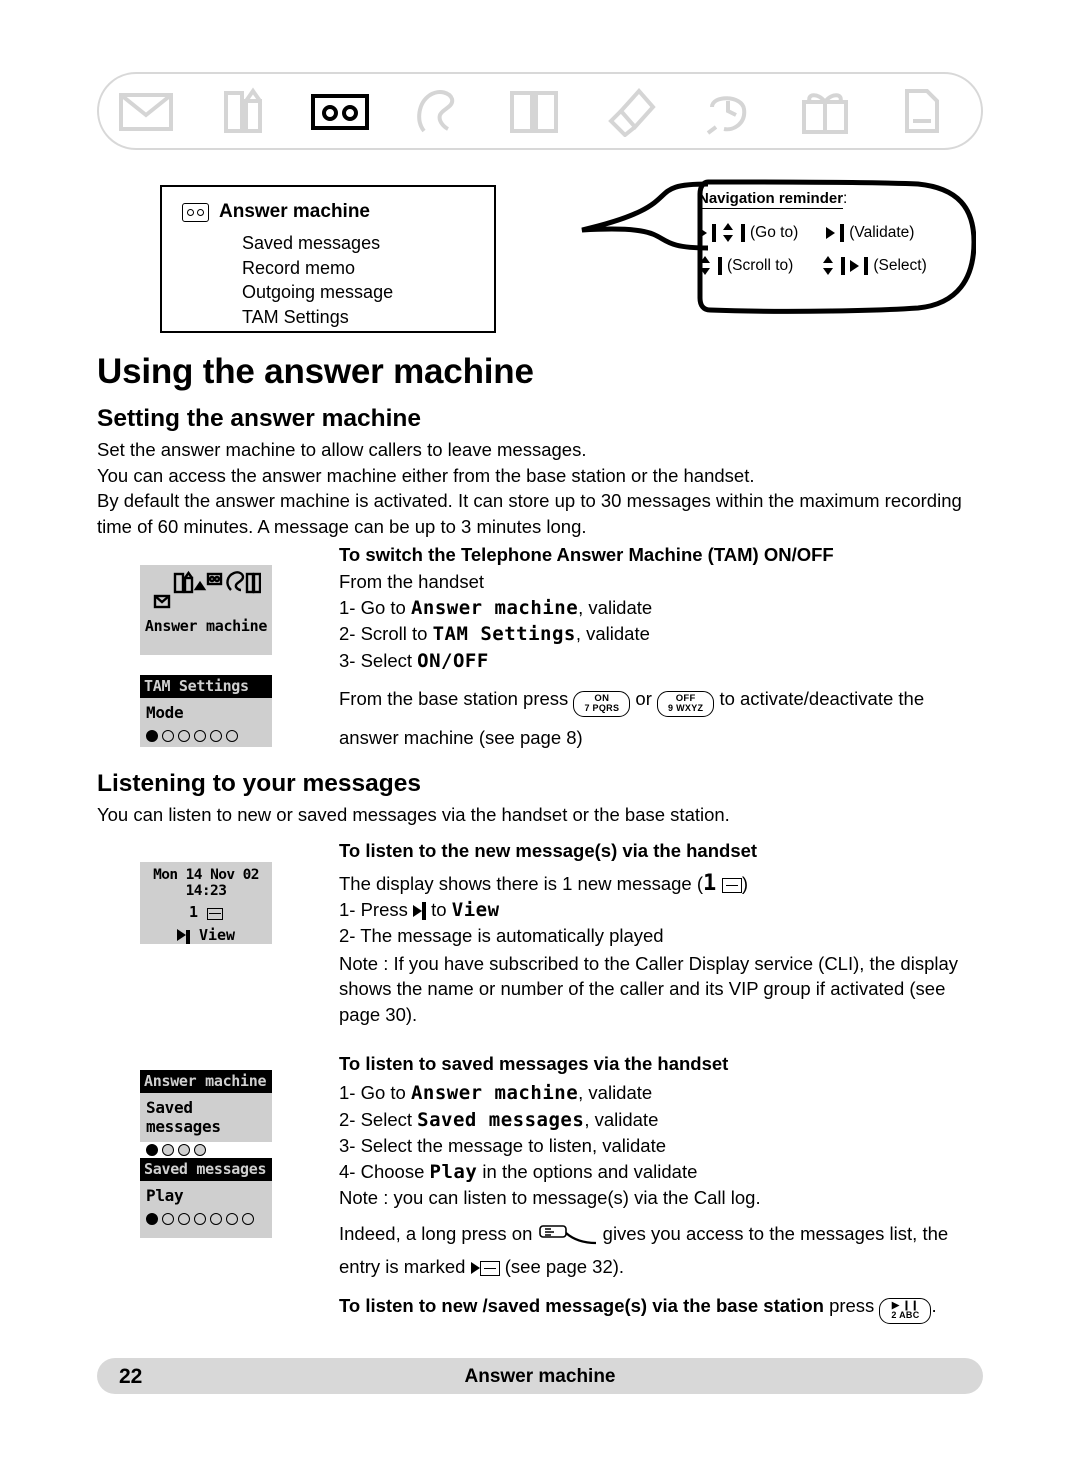  I want to click on saved-step-4-pre: 4- Choose, so click(382, 1171).